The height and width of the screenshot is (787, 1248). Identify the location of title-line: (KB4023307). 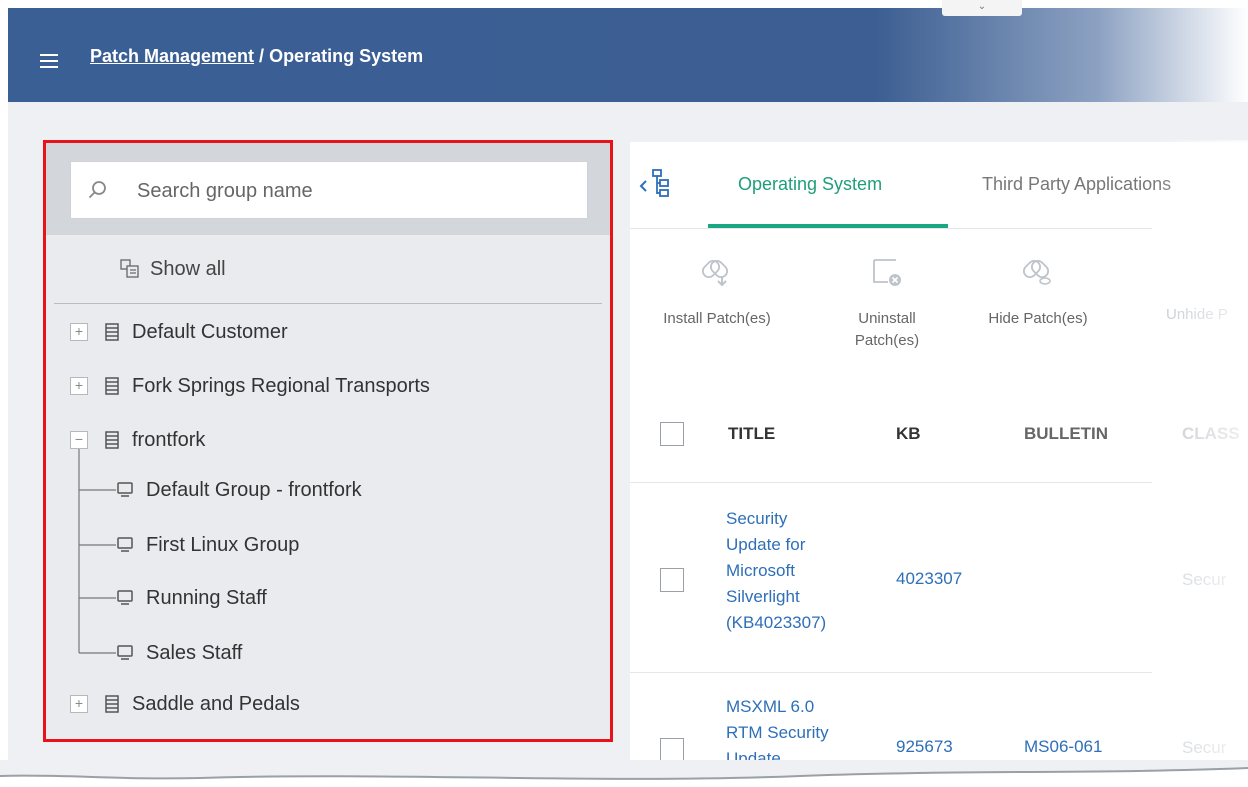
(776, 622).